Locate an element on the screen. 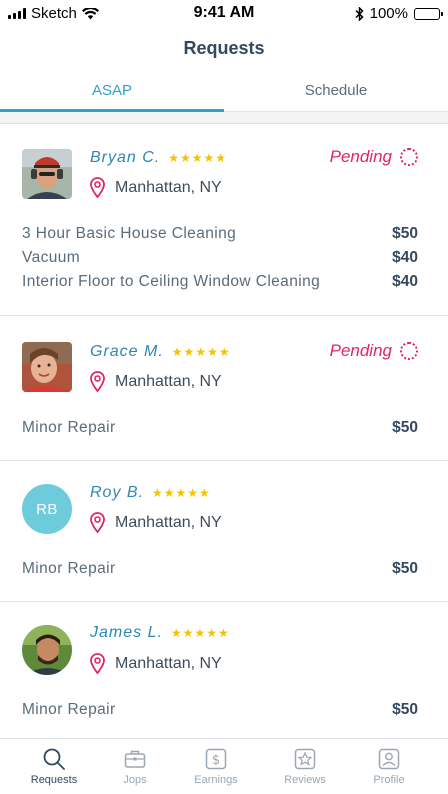  dollar-icon: $ is located at coordinates (216, 759).